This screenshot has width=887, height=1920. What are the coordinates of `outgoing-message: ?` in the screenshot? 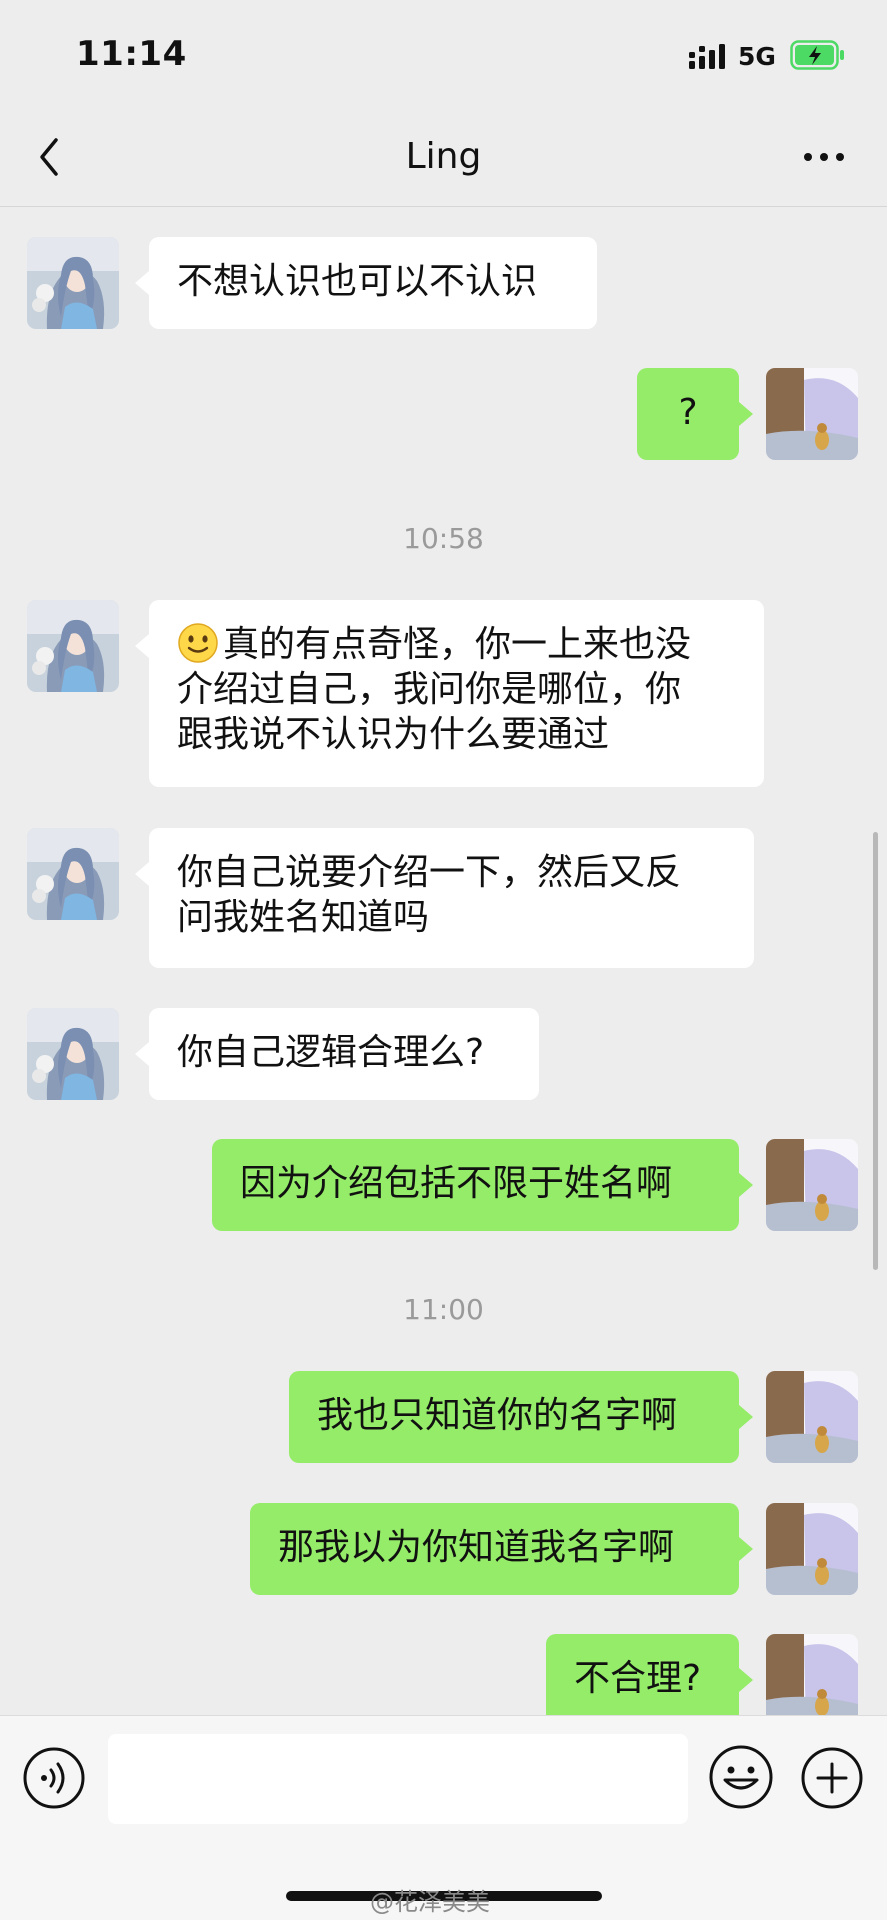 It's located at (695, 414).